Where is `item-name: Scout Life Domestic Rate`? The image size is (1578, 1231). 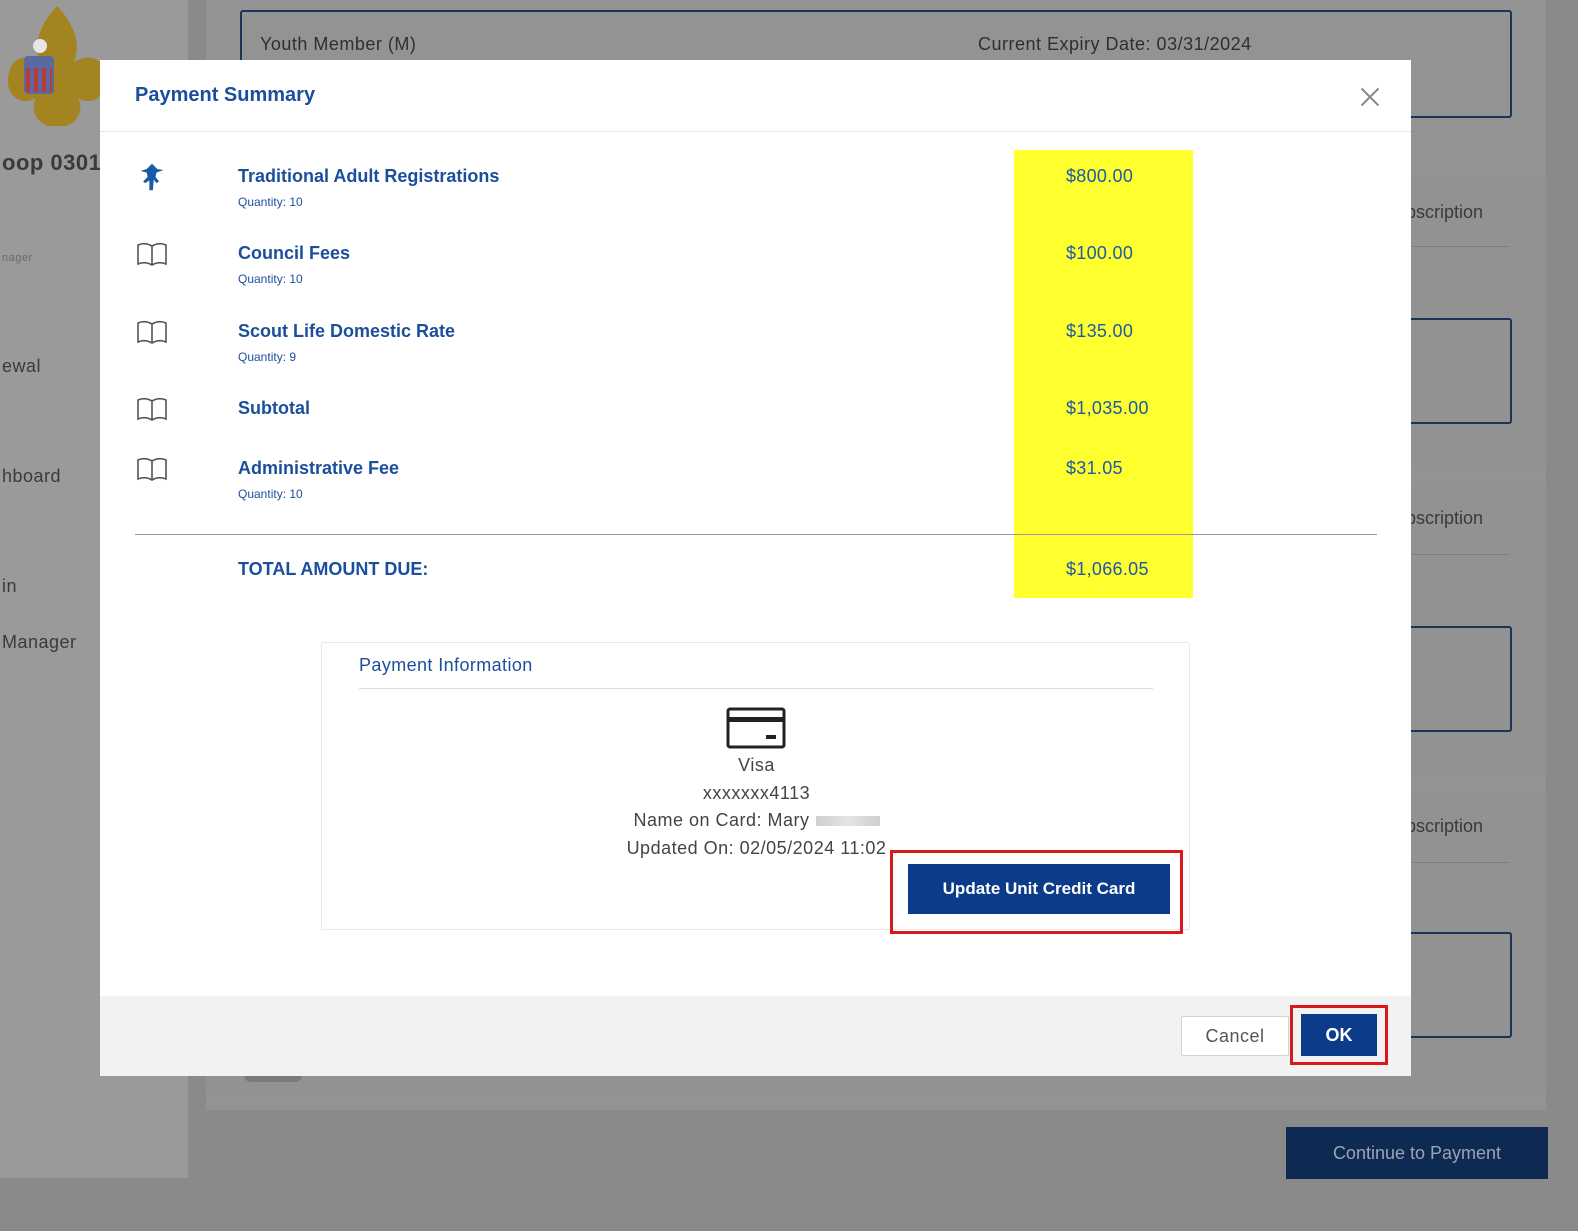 item-name: Scout Life Domestic Rate is located at coordinates (347, 331).